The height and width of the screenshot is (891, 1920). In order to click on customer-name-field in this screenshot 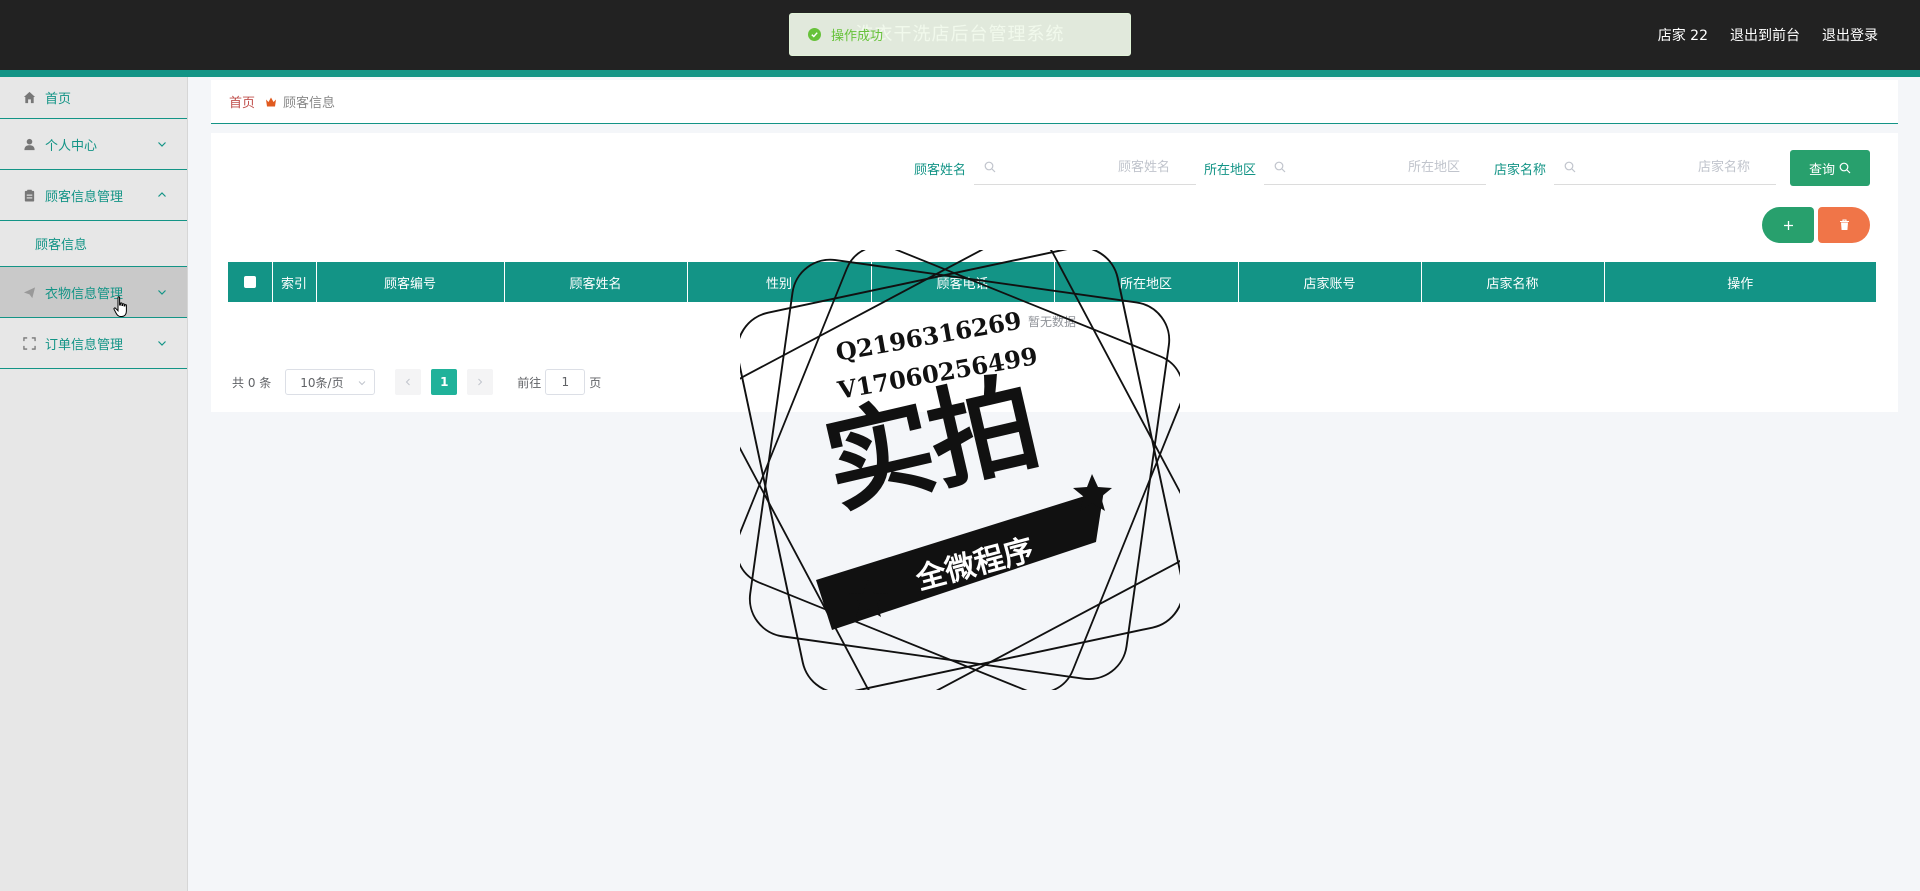, I will do `click(1084, 168)`.